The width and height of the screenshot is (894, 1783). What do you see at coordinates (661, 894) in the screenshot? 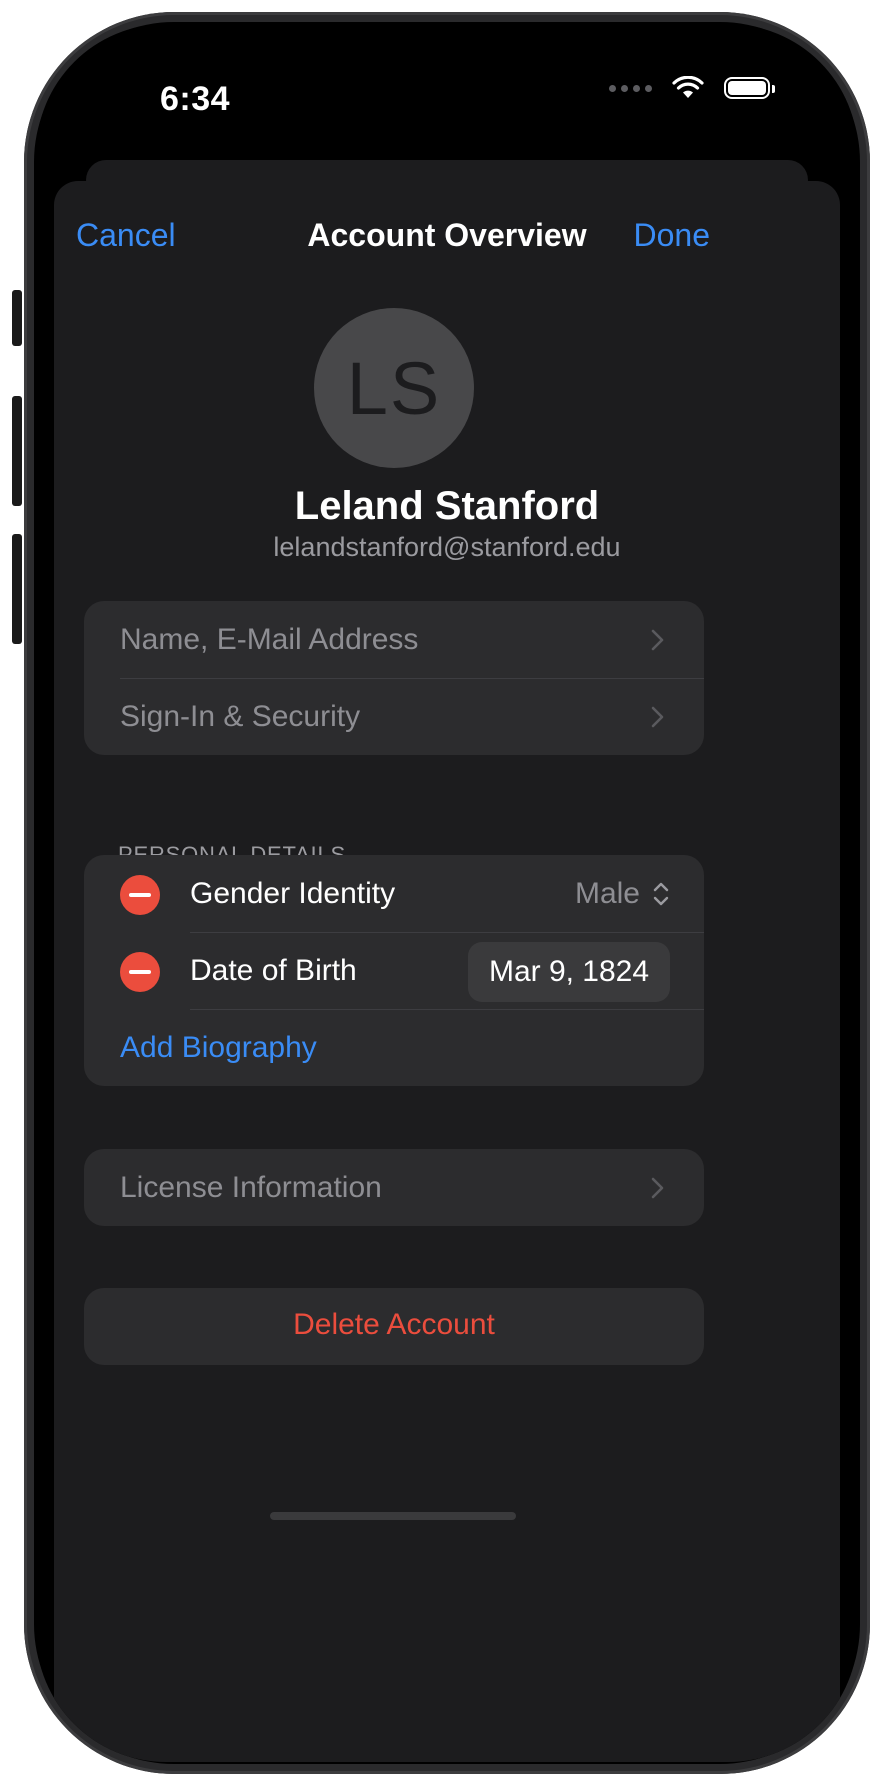
I see `chevron-up-down-icon` at bounding box center [661, 894].